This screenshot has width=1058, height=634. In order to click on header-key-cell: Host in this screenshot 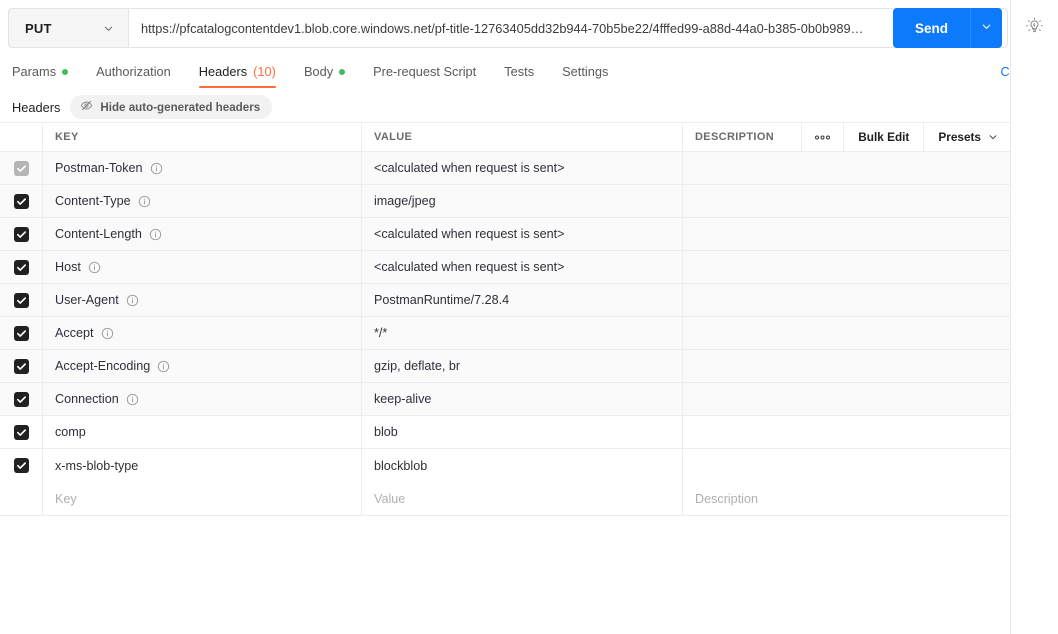, I will do `click(202, 267)`.